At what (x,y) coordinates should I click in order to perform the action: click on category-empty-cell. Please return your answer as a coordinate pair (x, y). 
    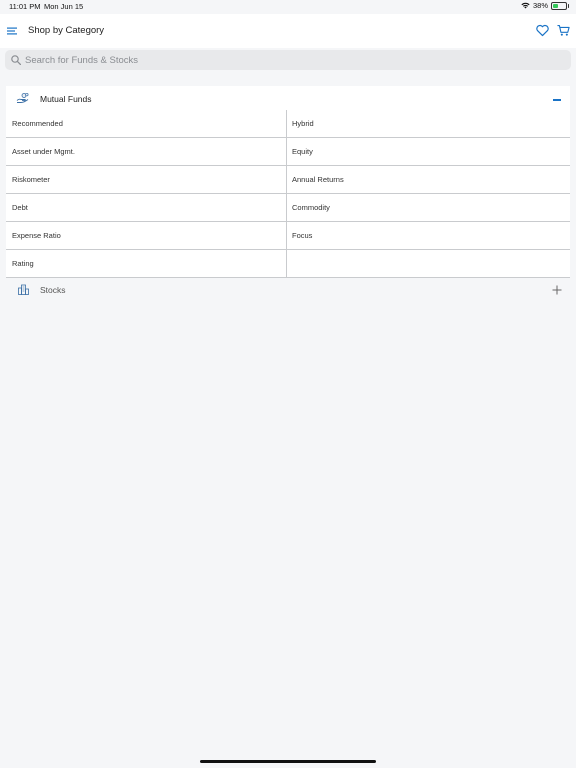
    Looking at the image, I should click on (428, 263).